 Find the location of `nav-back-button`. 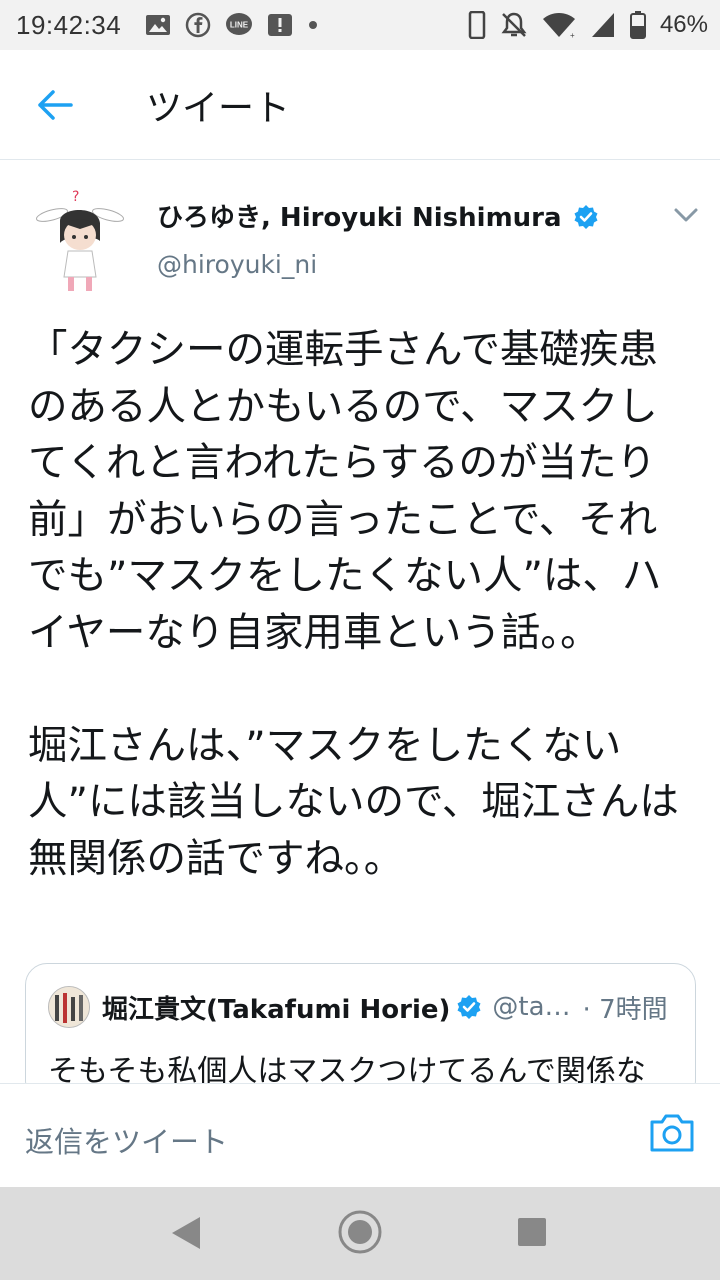

nav-back-button is located at coordinates (186, 1235).